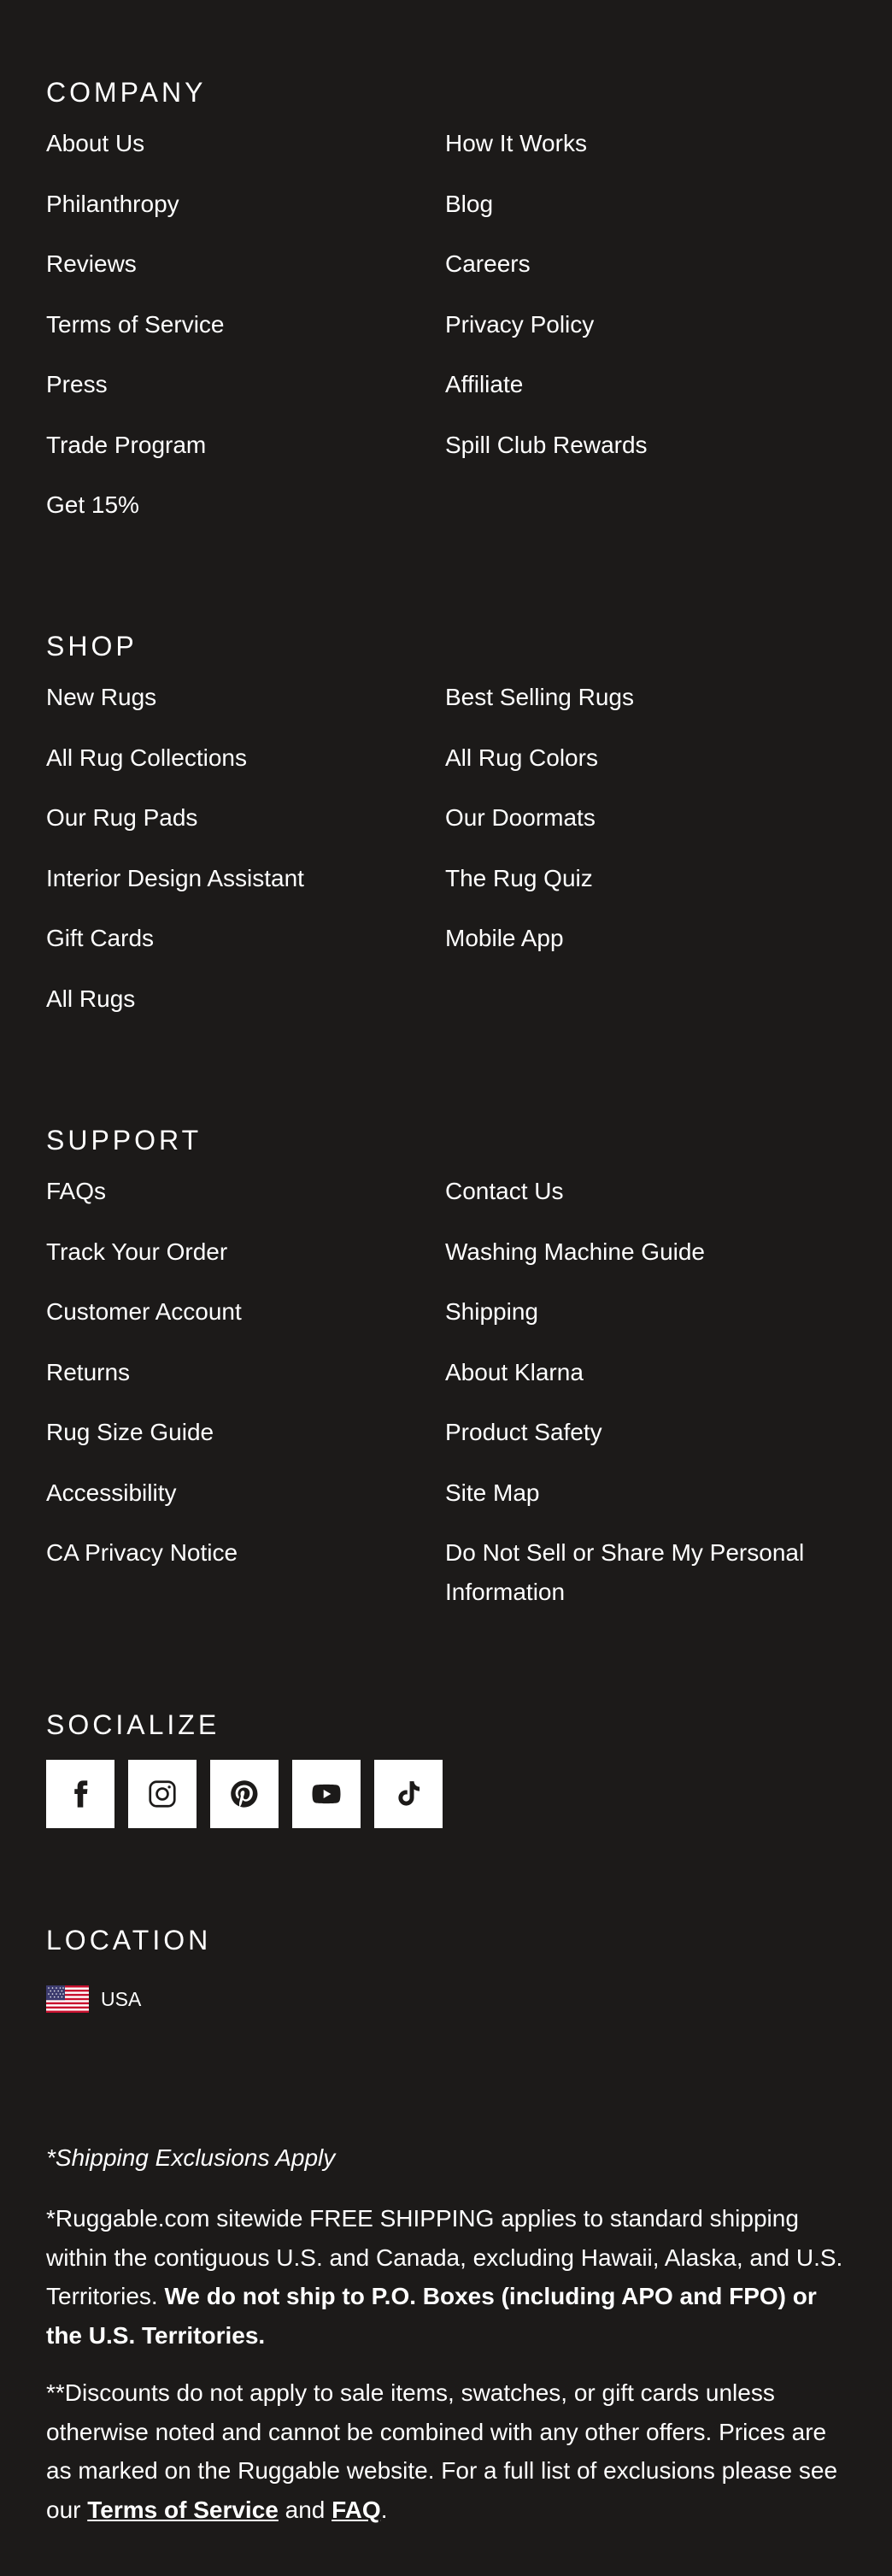  Describe the element at coordinates (245, 1563) in the screenshot. I see `footer-link-ca-privacy-notice: CA Privacy Notice` at that location.